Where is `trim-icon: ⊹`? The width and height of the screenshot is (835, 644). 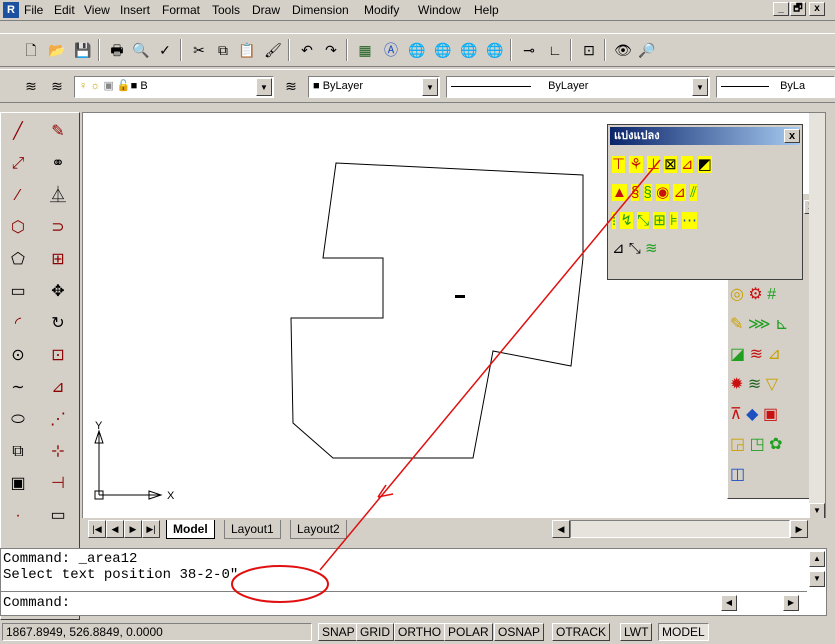 trim-icon: ⊹ is located at coordinates (58, 452).